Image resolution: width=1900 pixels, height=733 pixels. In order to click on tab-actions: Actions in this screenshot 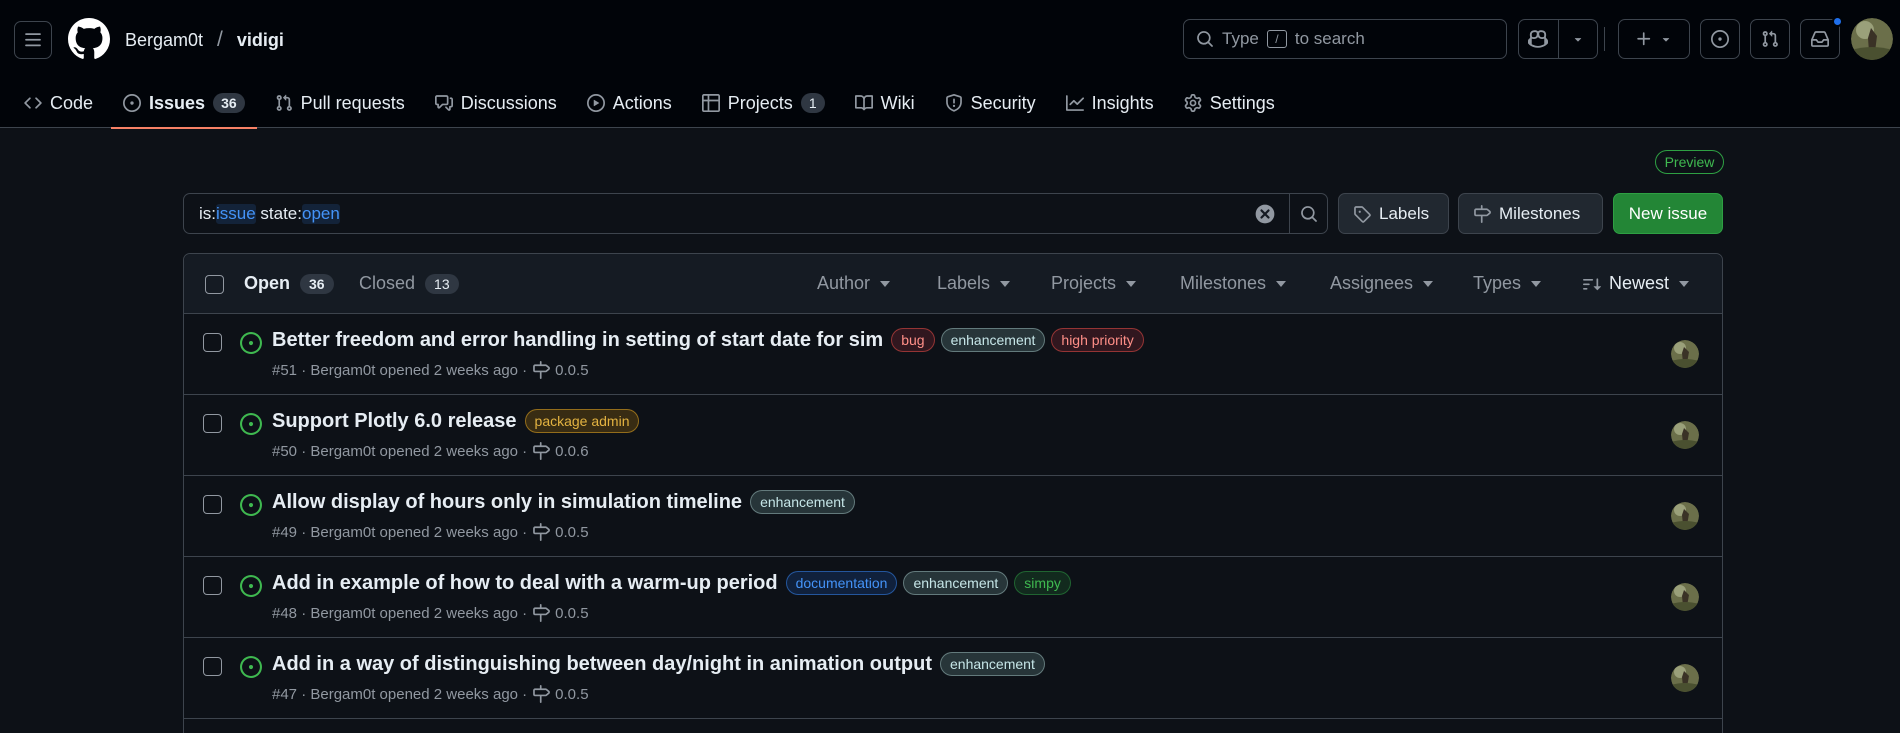, I will do `click(629, 103)`.